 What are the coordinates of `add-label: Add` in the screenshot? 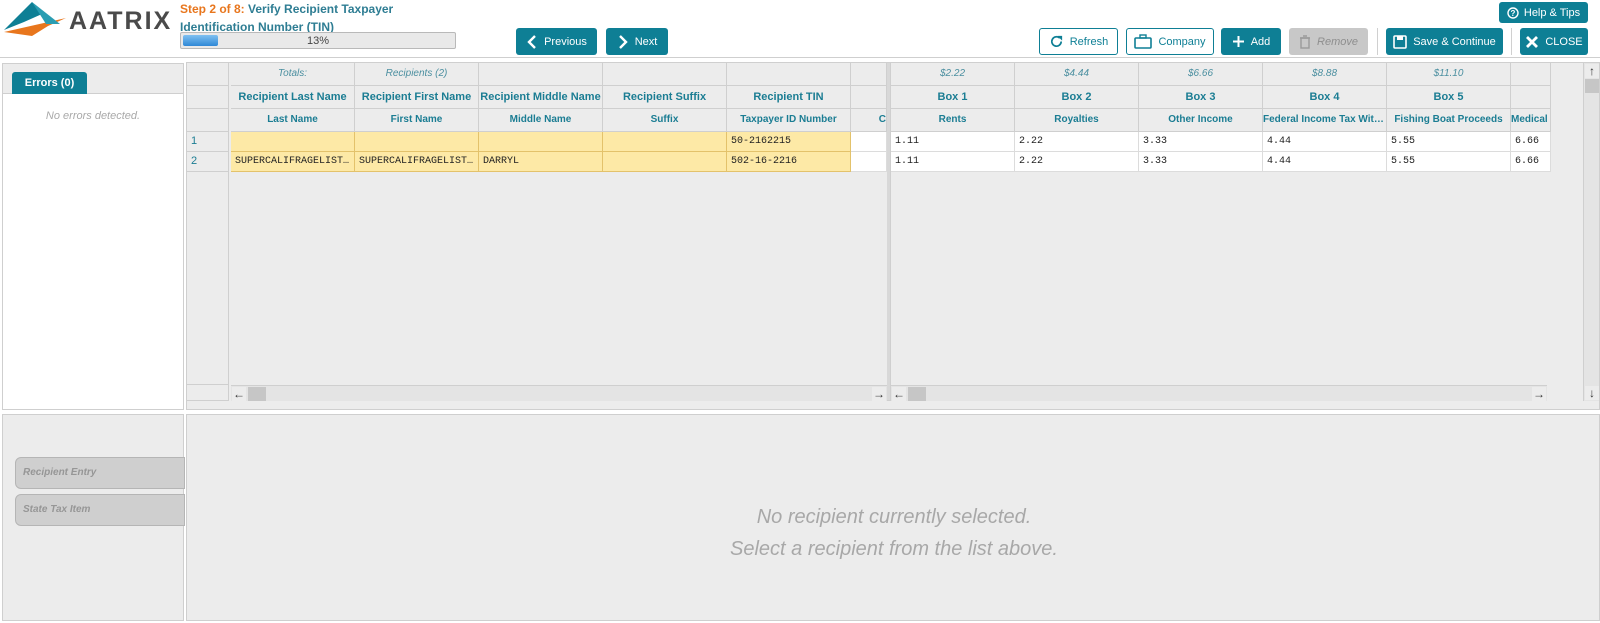 It's located at (1260, 41).